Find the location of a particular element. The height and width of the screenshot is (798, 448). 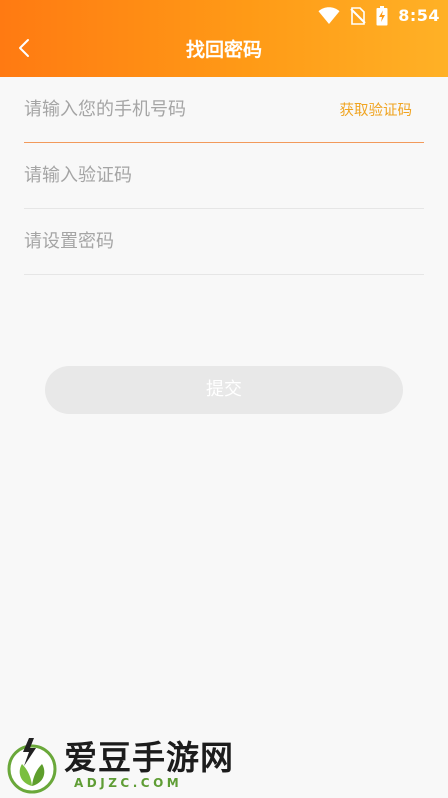

code-field is located at coordinates (224, 176).